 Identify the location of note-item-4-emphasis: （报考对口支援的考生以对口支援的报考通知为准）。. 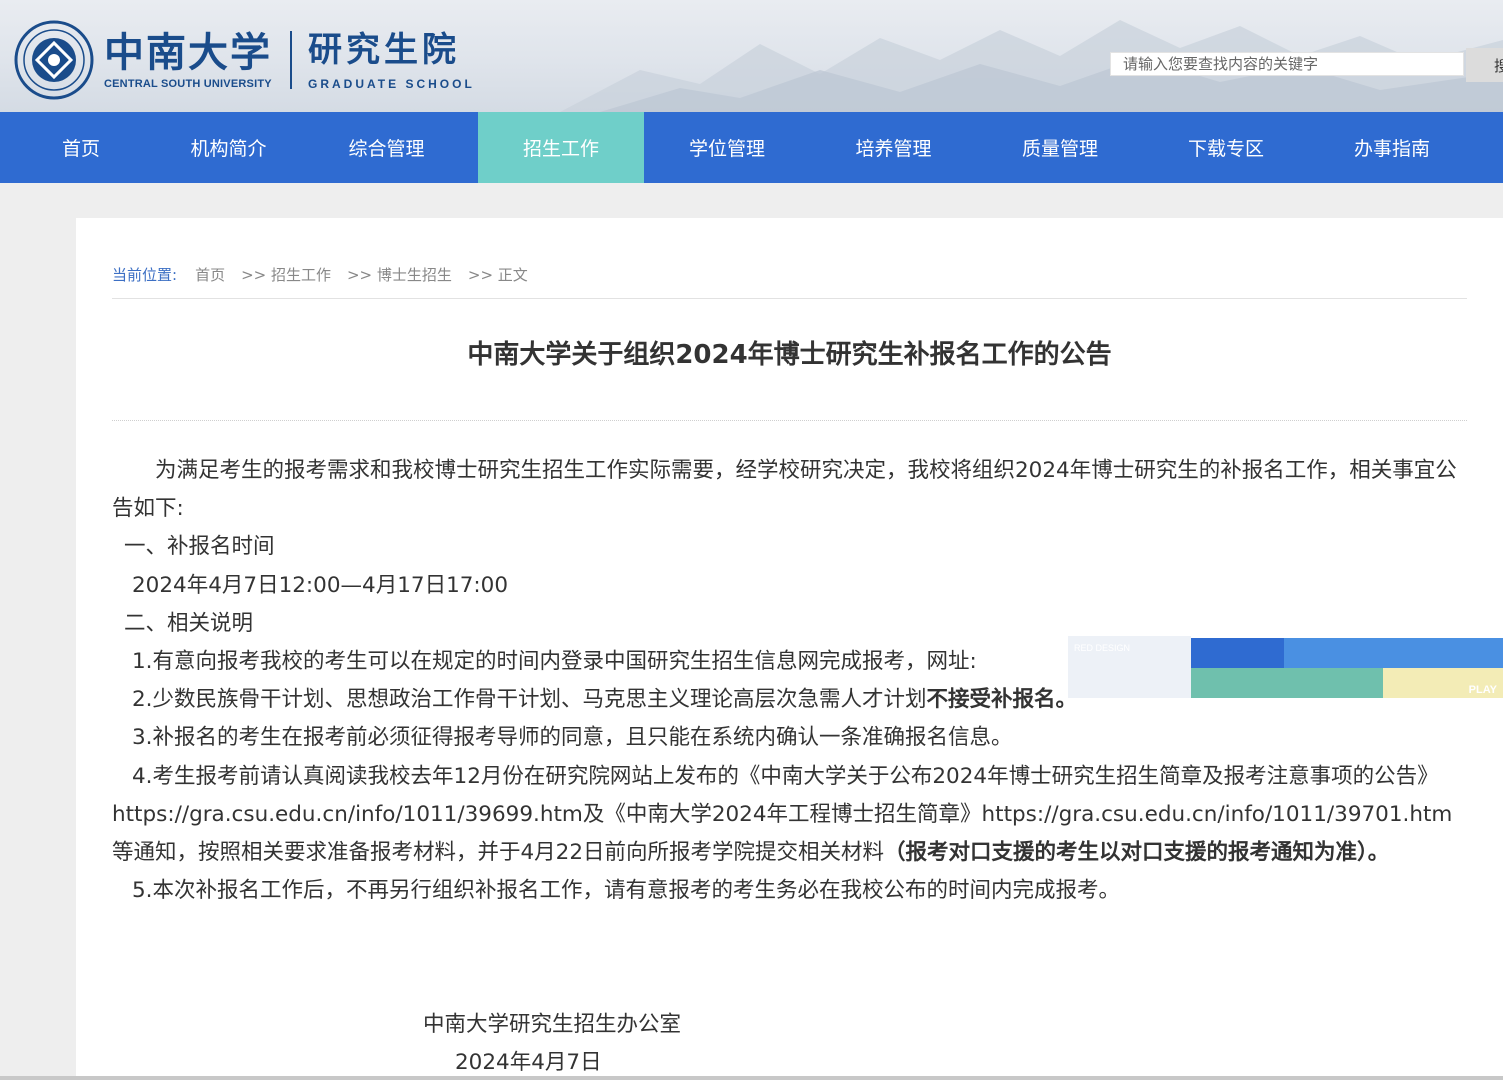
(1137, 853).